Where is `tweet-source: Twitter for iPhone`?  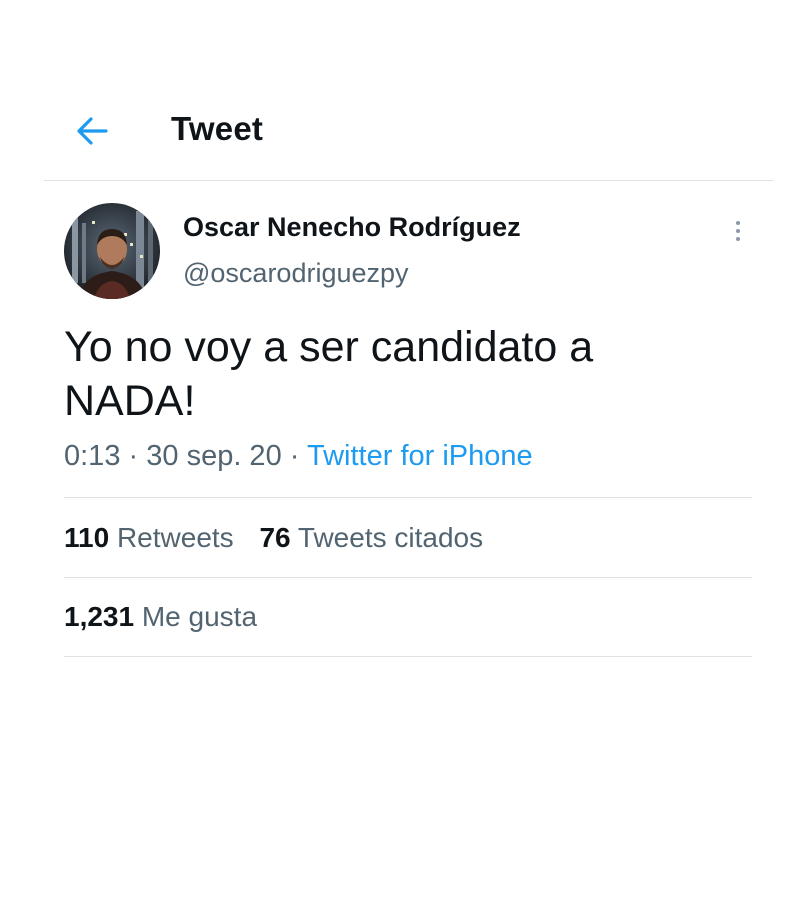
tweet-source: Twitter for iPhone is located at coordinates (420, 456).